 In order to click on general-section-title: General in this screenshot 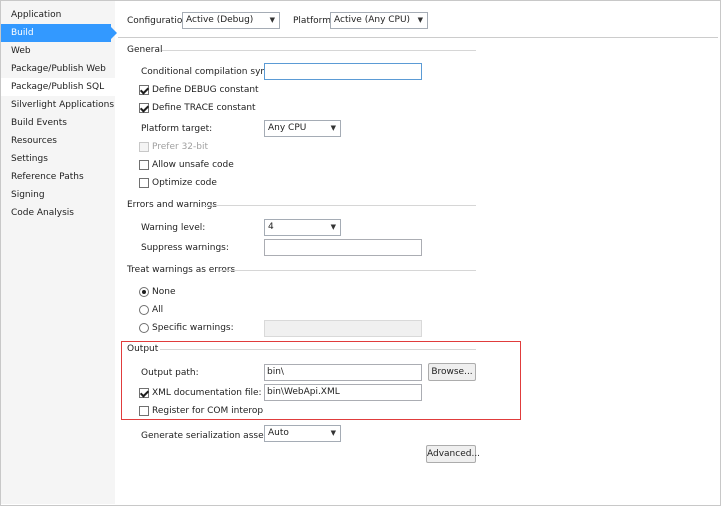, I will do `click(145, 50)`.